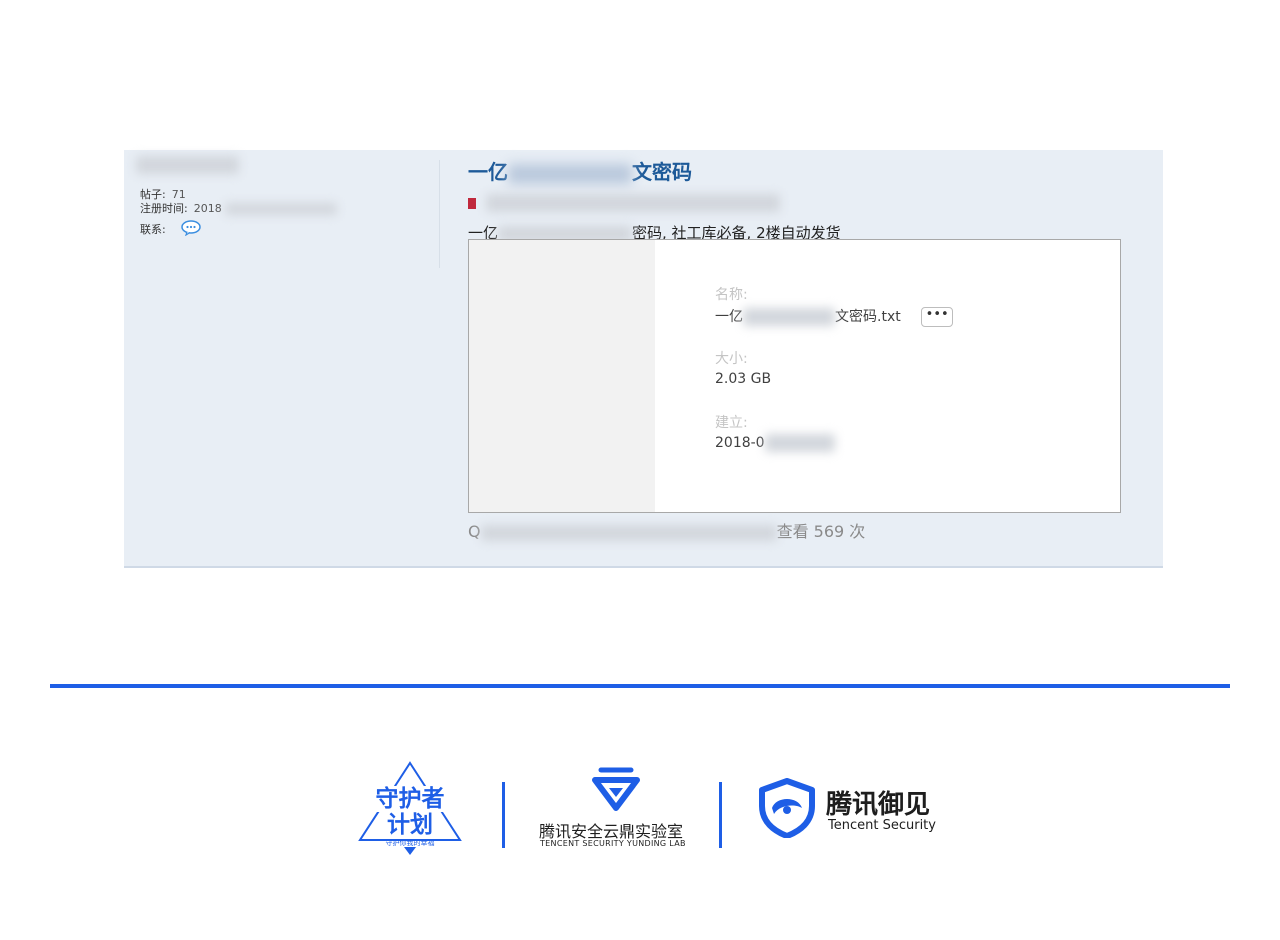  What do you see at coordinates (633, 203) in the screenshot?
I see `attachment-redacted` at bounding box center [633, 203].